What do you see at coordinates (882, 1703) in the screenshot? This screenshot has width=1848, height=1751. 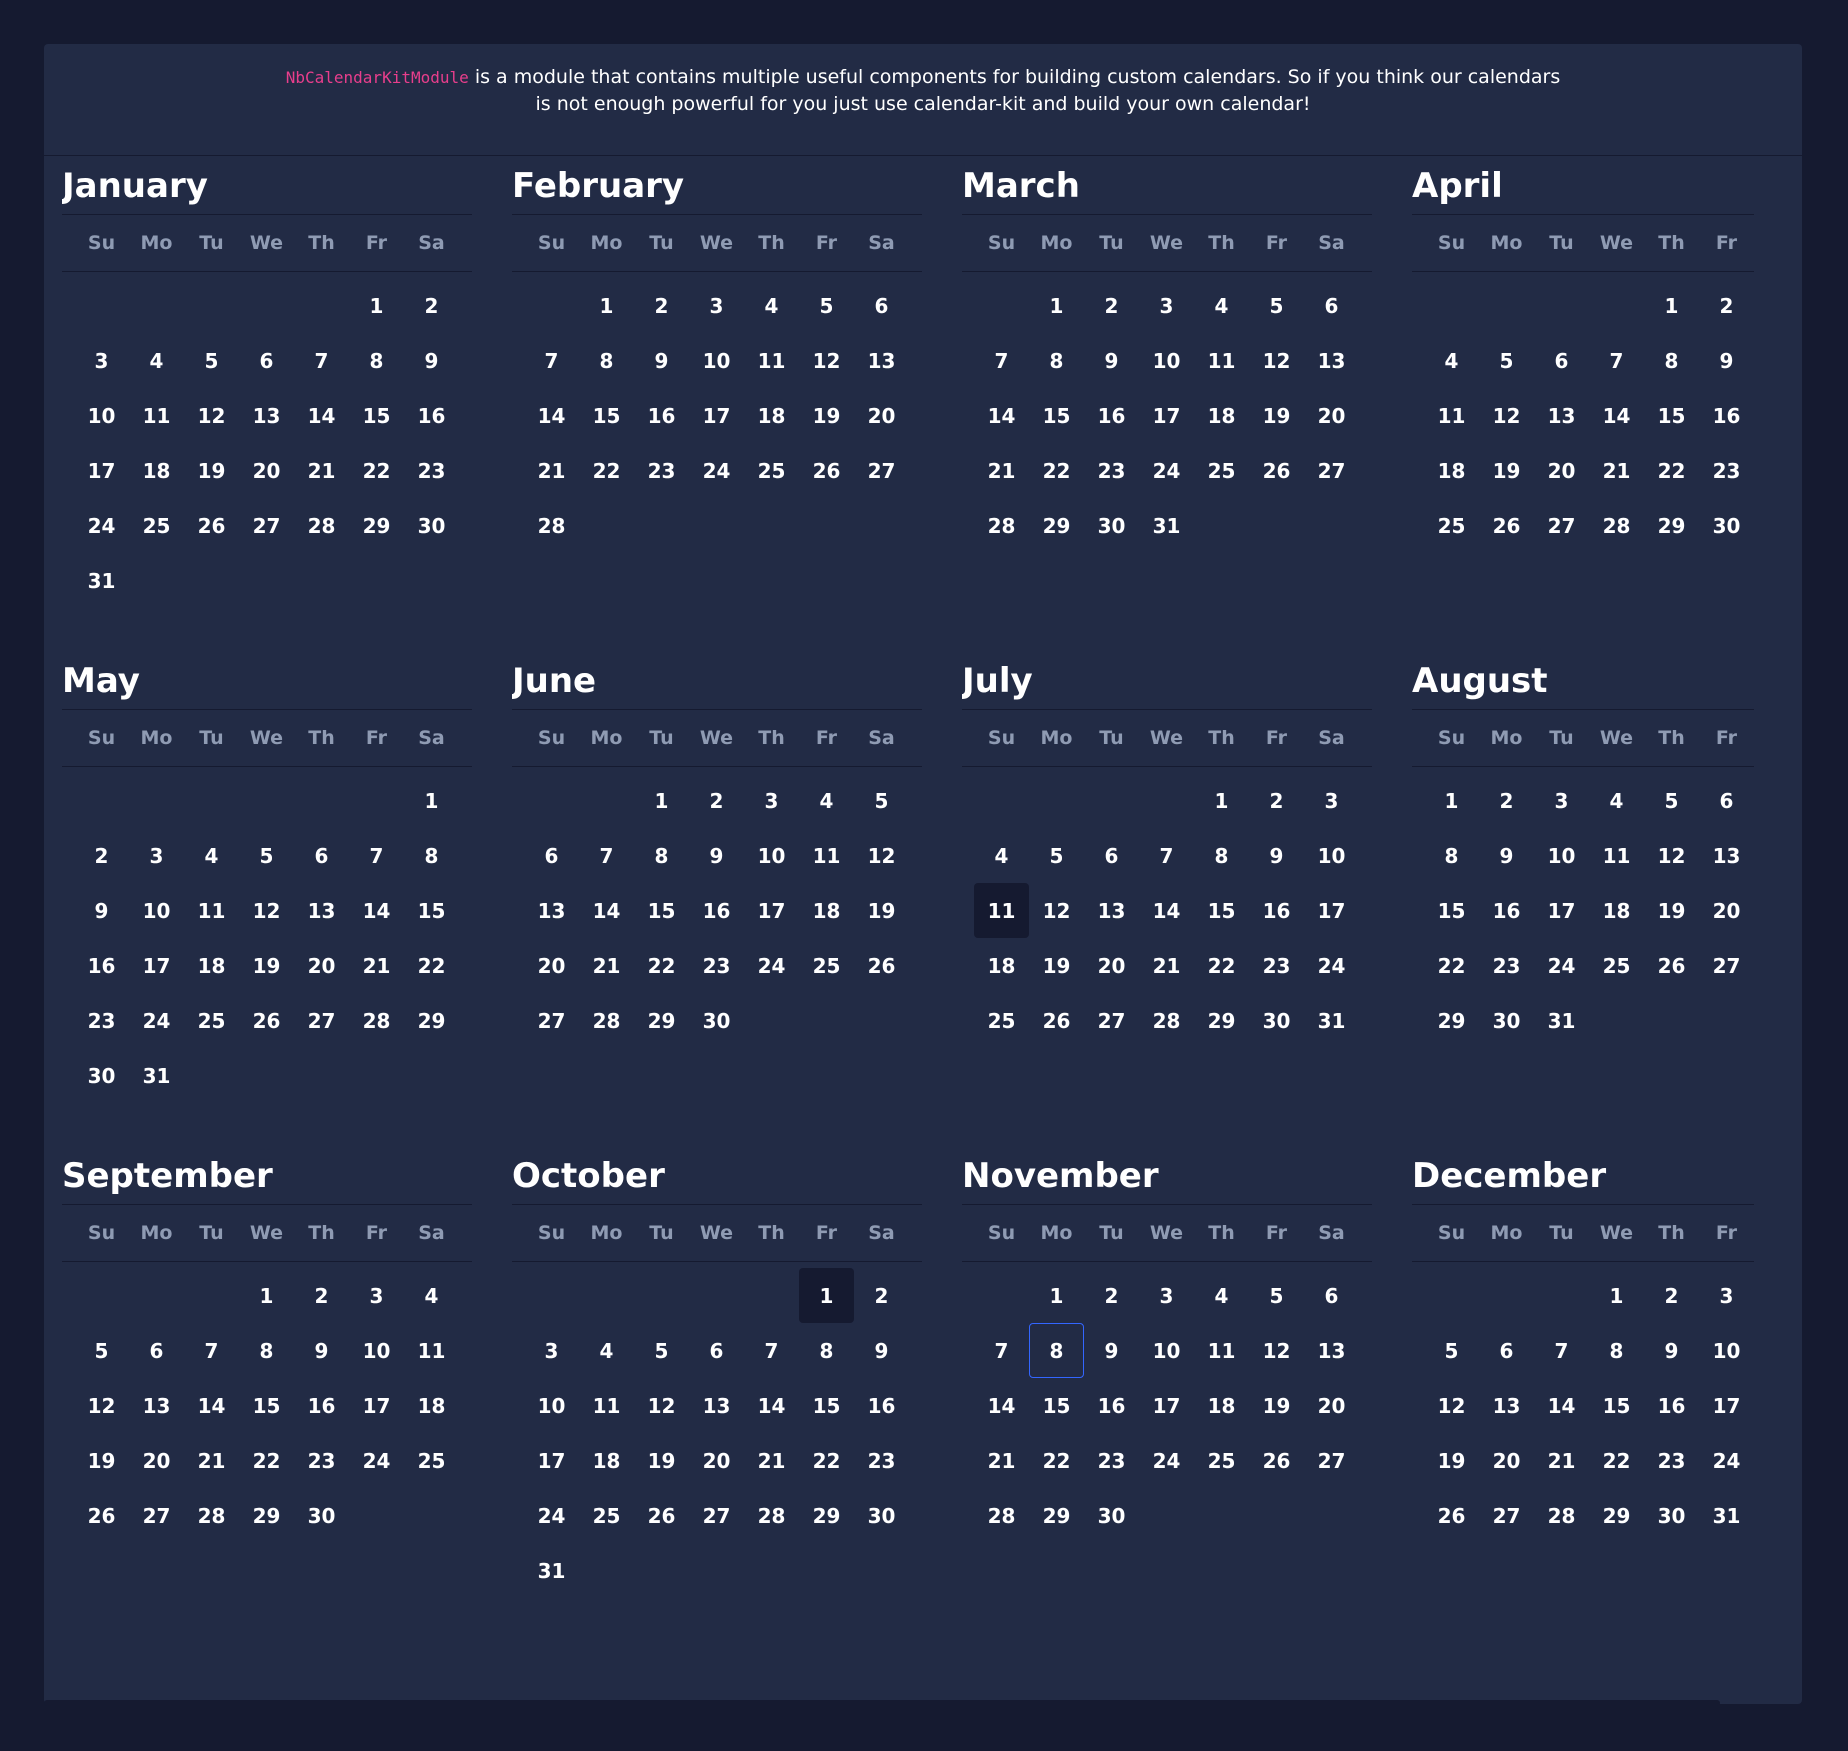 I see `horizontal-scrollbar` at bounding box center [882, 1703].